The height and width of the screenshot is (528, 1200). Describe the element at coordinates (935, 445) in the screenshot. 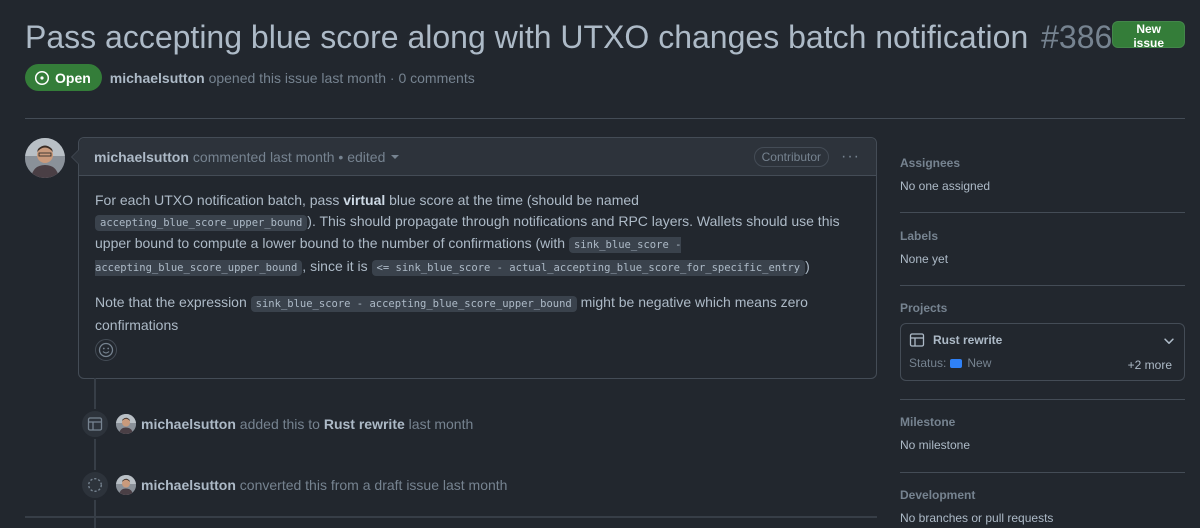

I see `milestone-value: No milestone` at that location.